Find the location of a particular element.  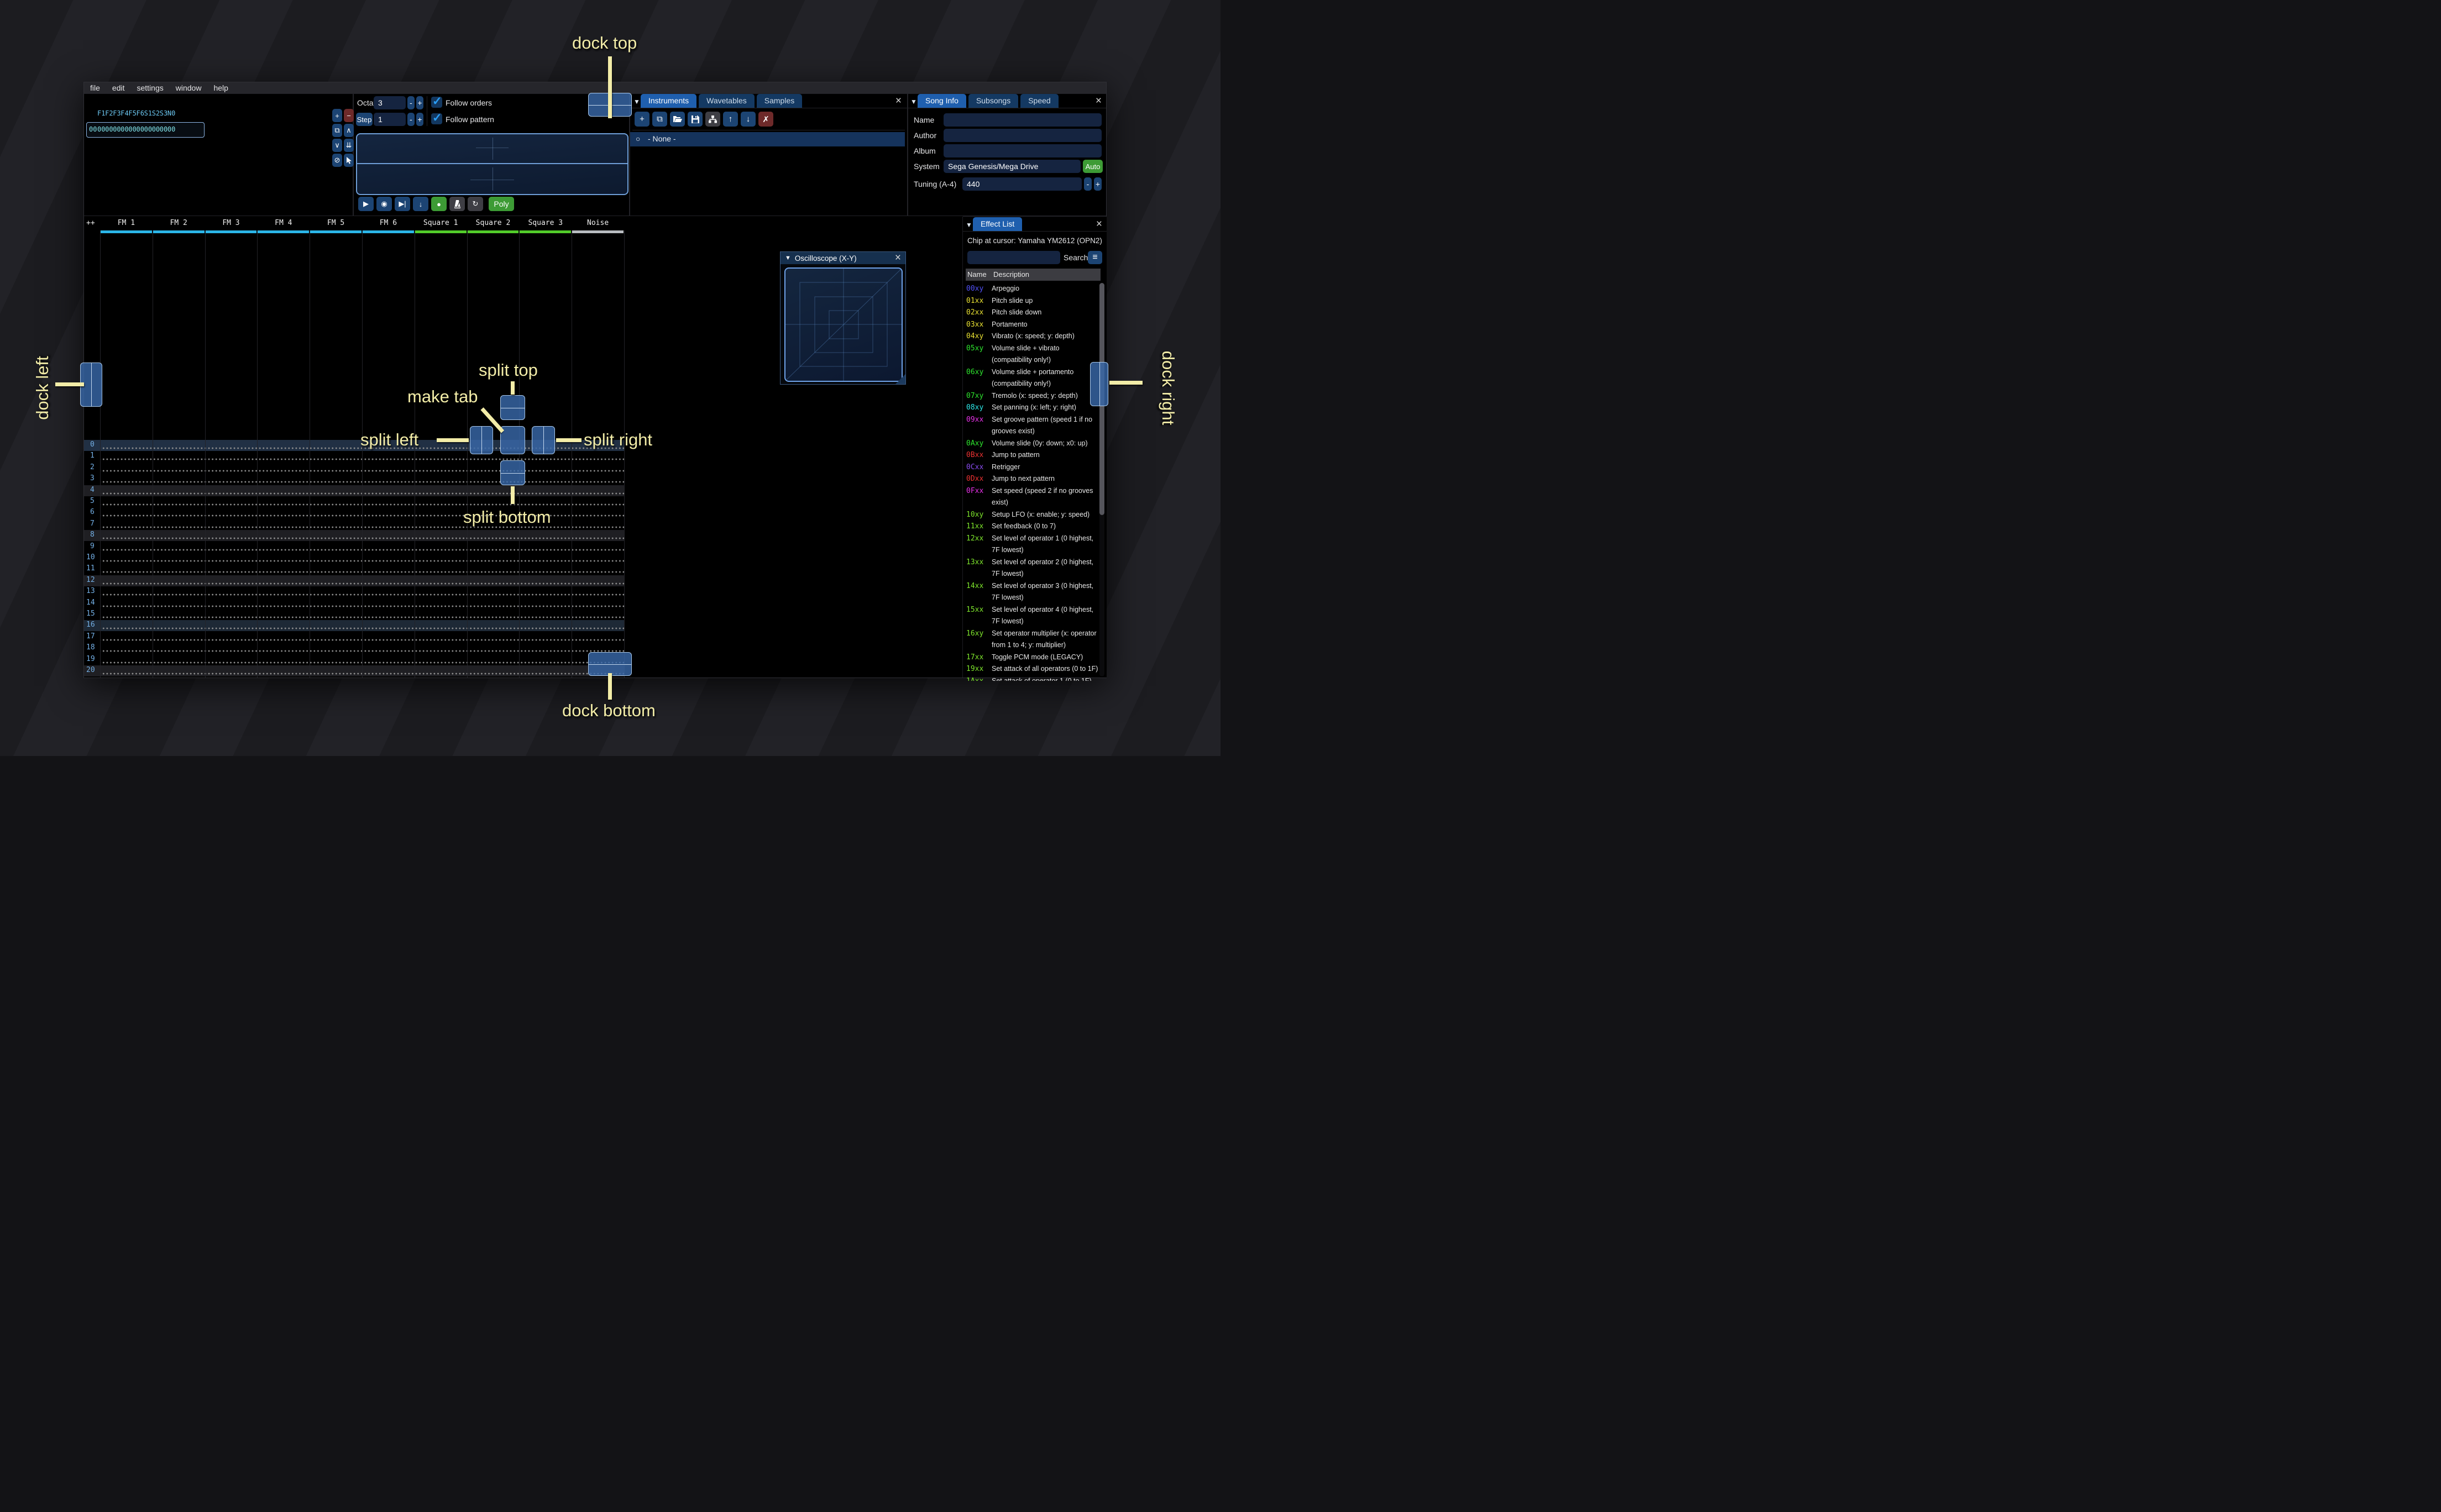

duplicate-instrument-button: ⧉ is located at coordinates (659, 120).